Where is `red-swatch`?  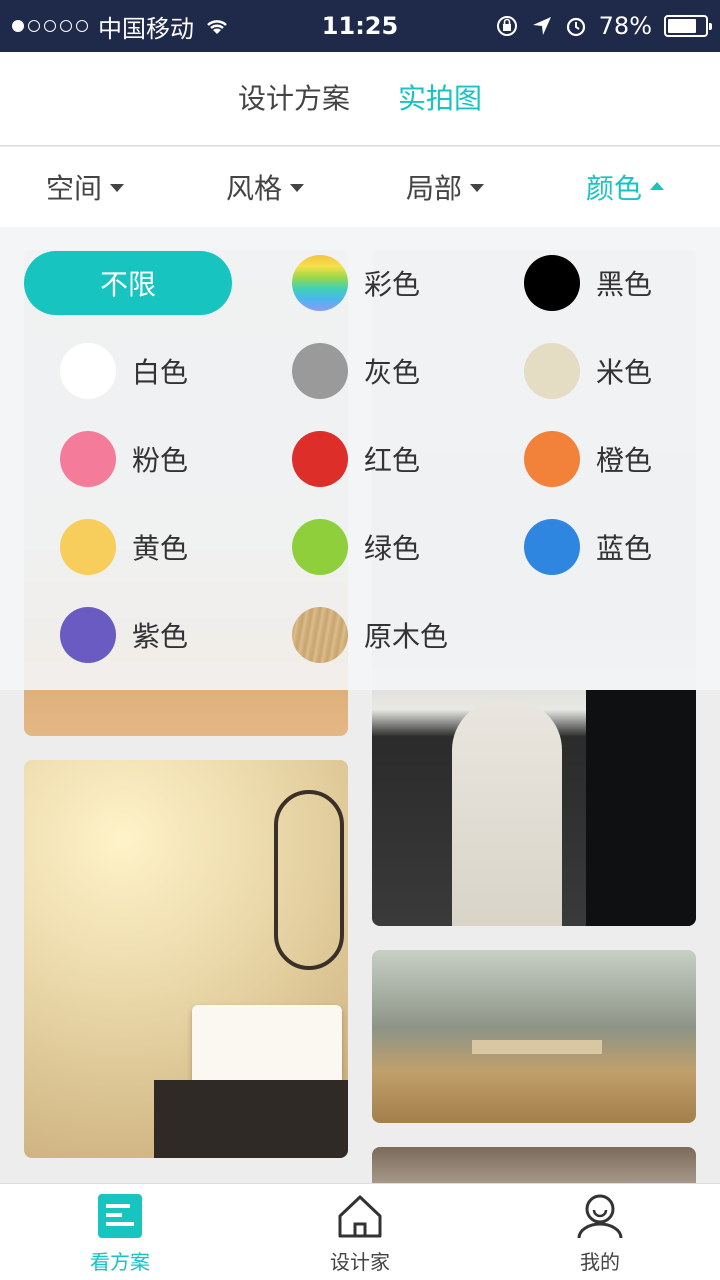 red-swatch is located at coordinates (320, 459).